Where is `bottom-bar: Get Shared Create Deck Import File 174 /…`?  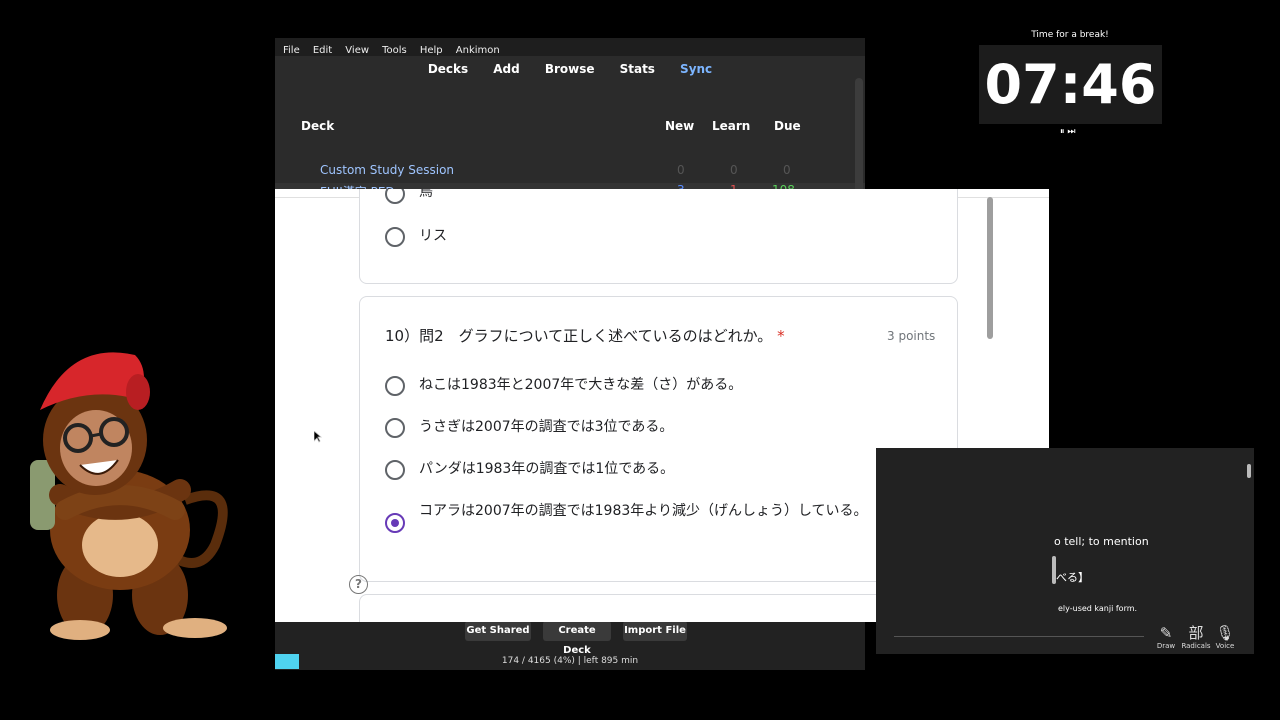
bottom-bar: Get Shared Create Deck Import File 174 /… is located at coordinates (570, 644).